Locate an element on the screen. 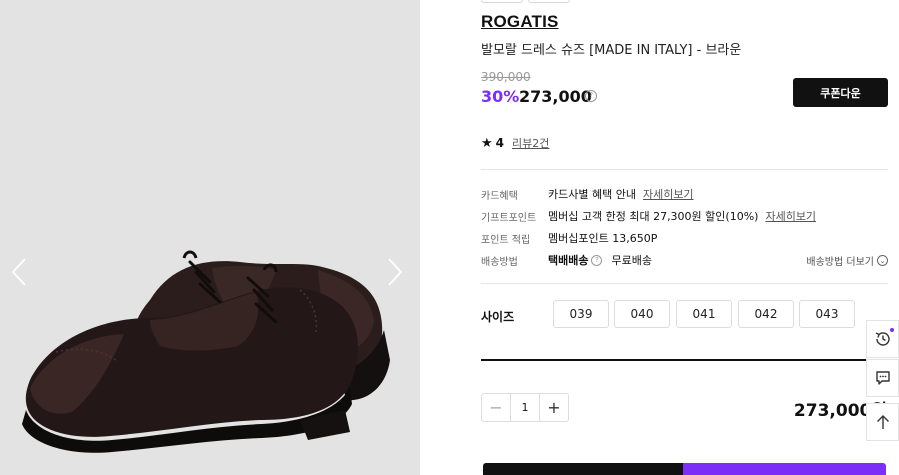  rating-summary: ★ 4 리뷰2건 is located at coordinates (515, 143).